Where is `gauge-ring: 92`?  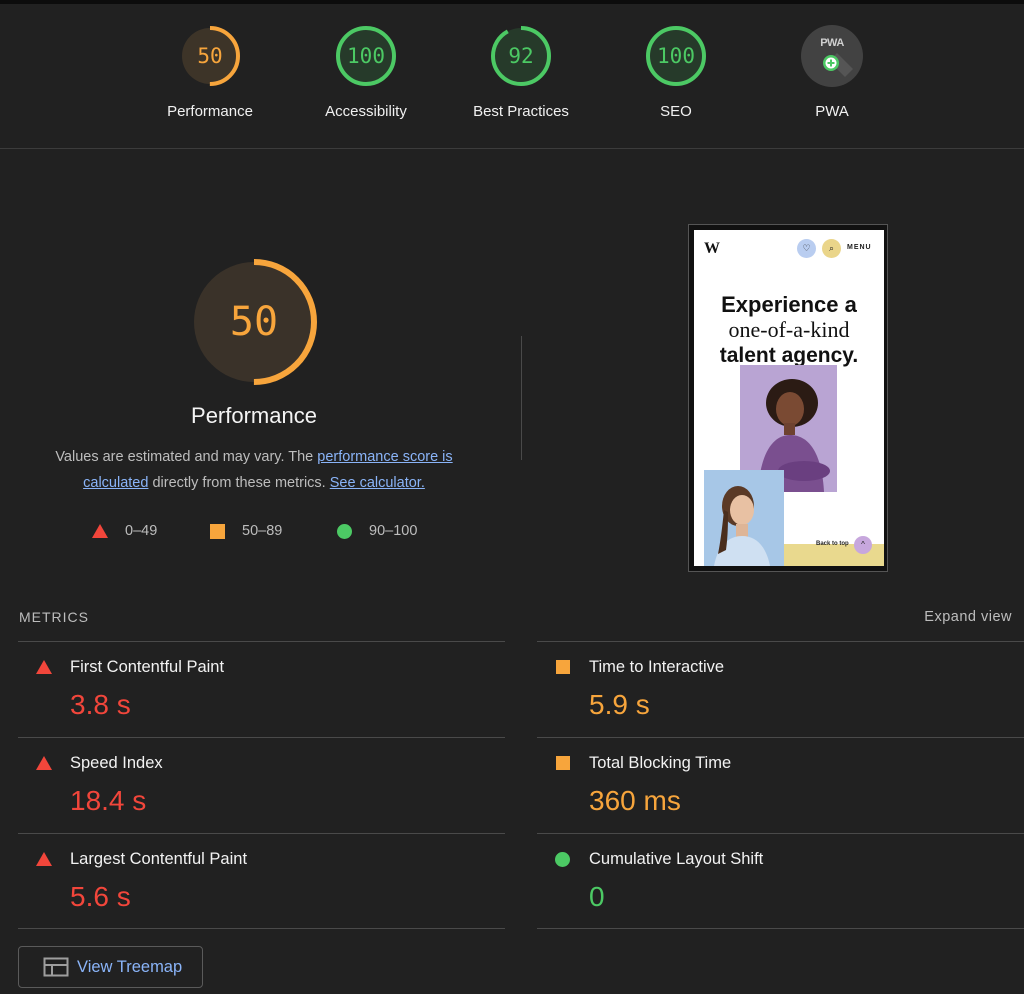
gauge-ring: 92 is located at coordinates (521, 56).